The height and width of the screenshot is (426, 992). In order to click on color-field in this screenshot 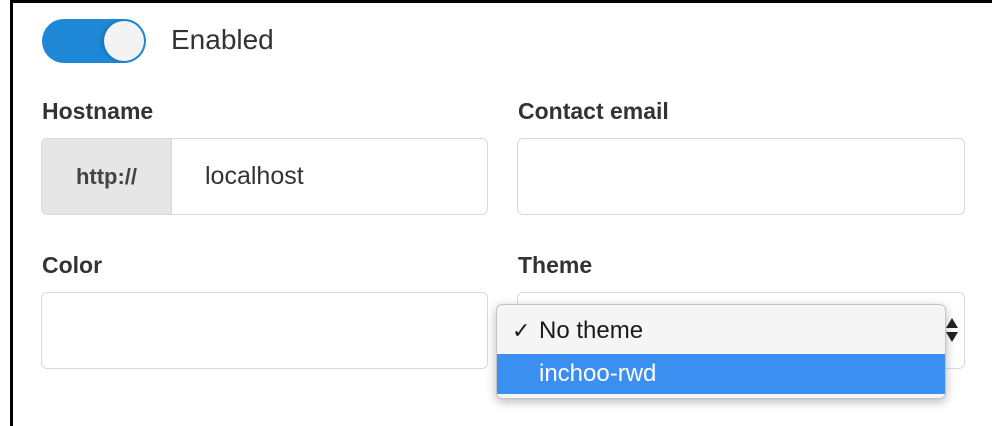, I will do `click(264, 330)`.